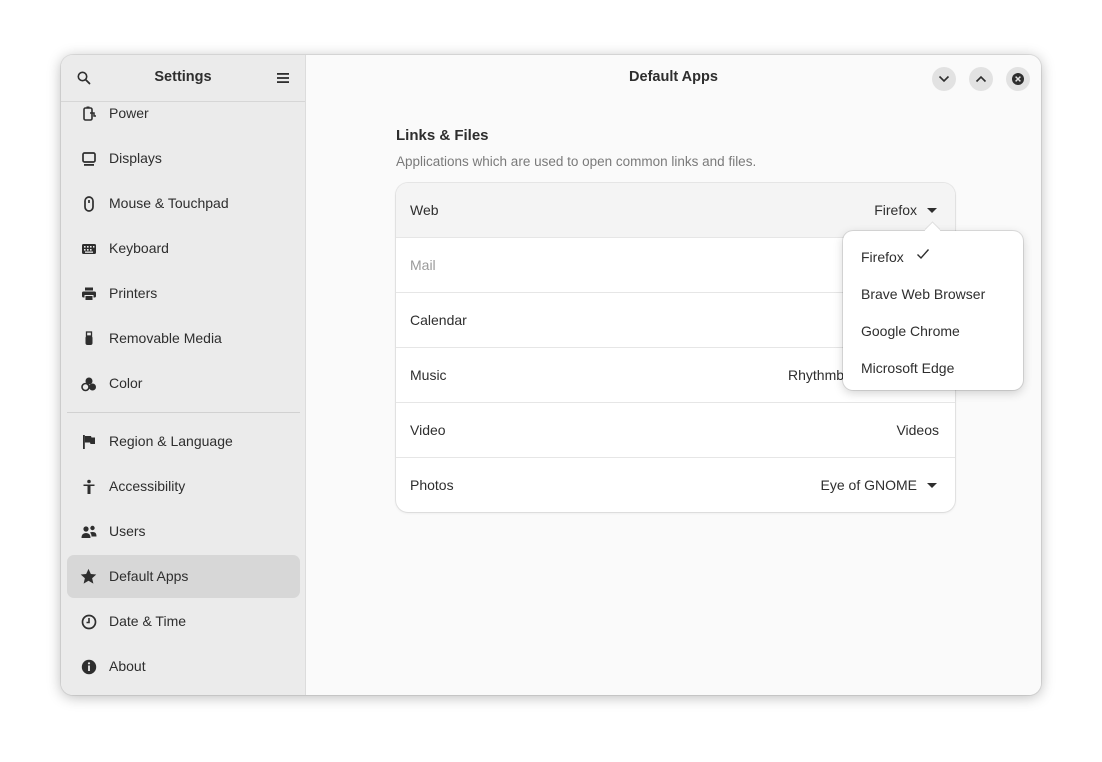 The height and width of the screenshot is (762, 1102). What do you see at coordinates (910, 331) in the screenshot?
I see `option-label: Google Chrome` at bounding box center [910, 331].